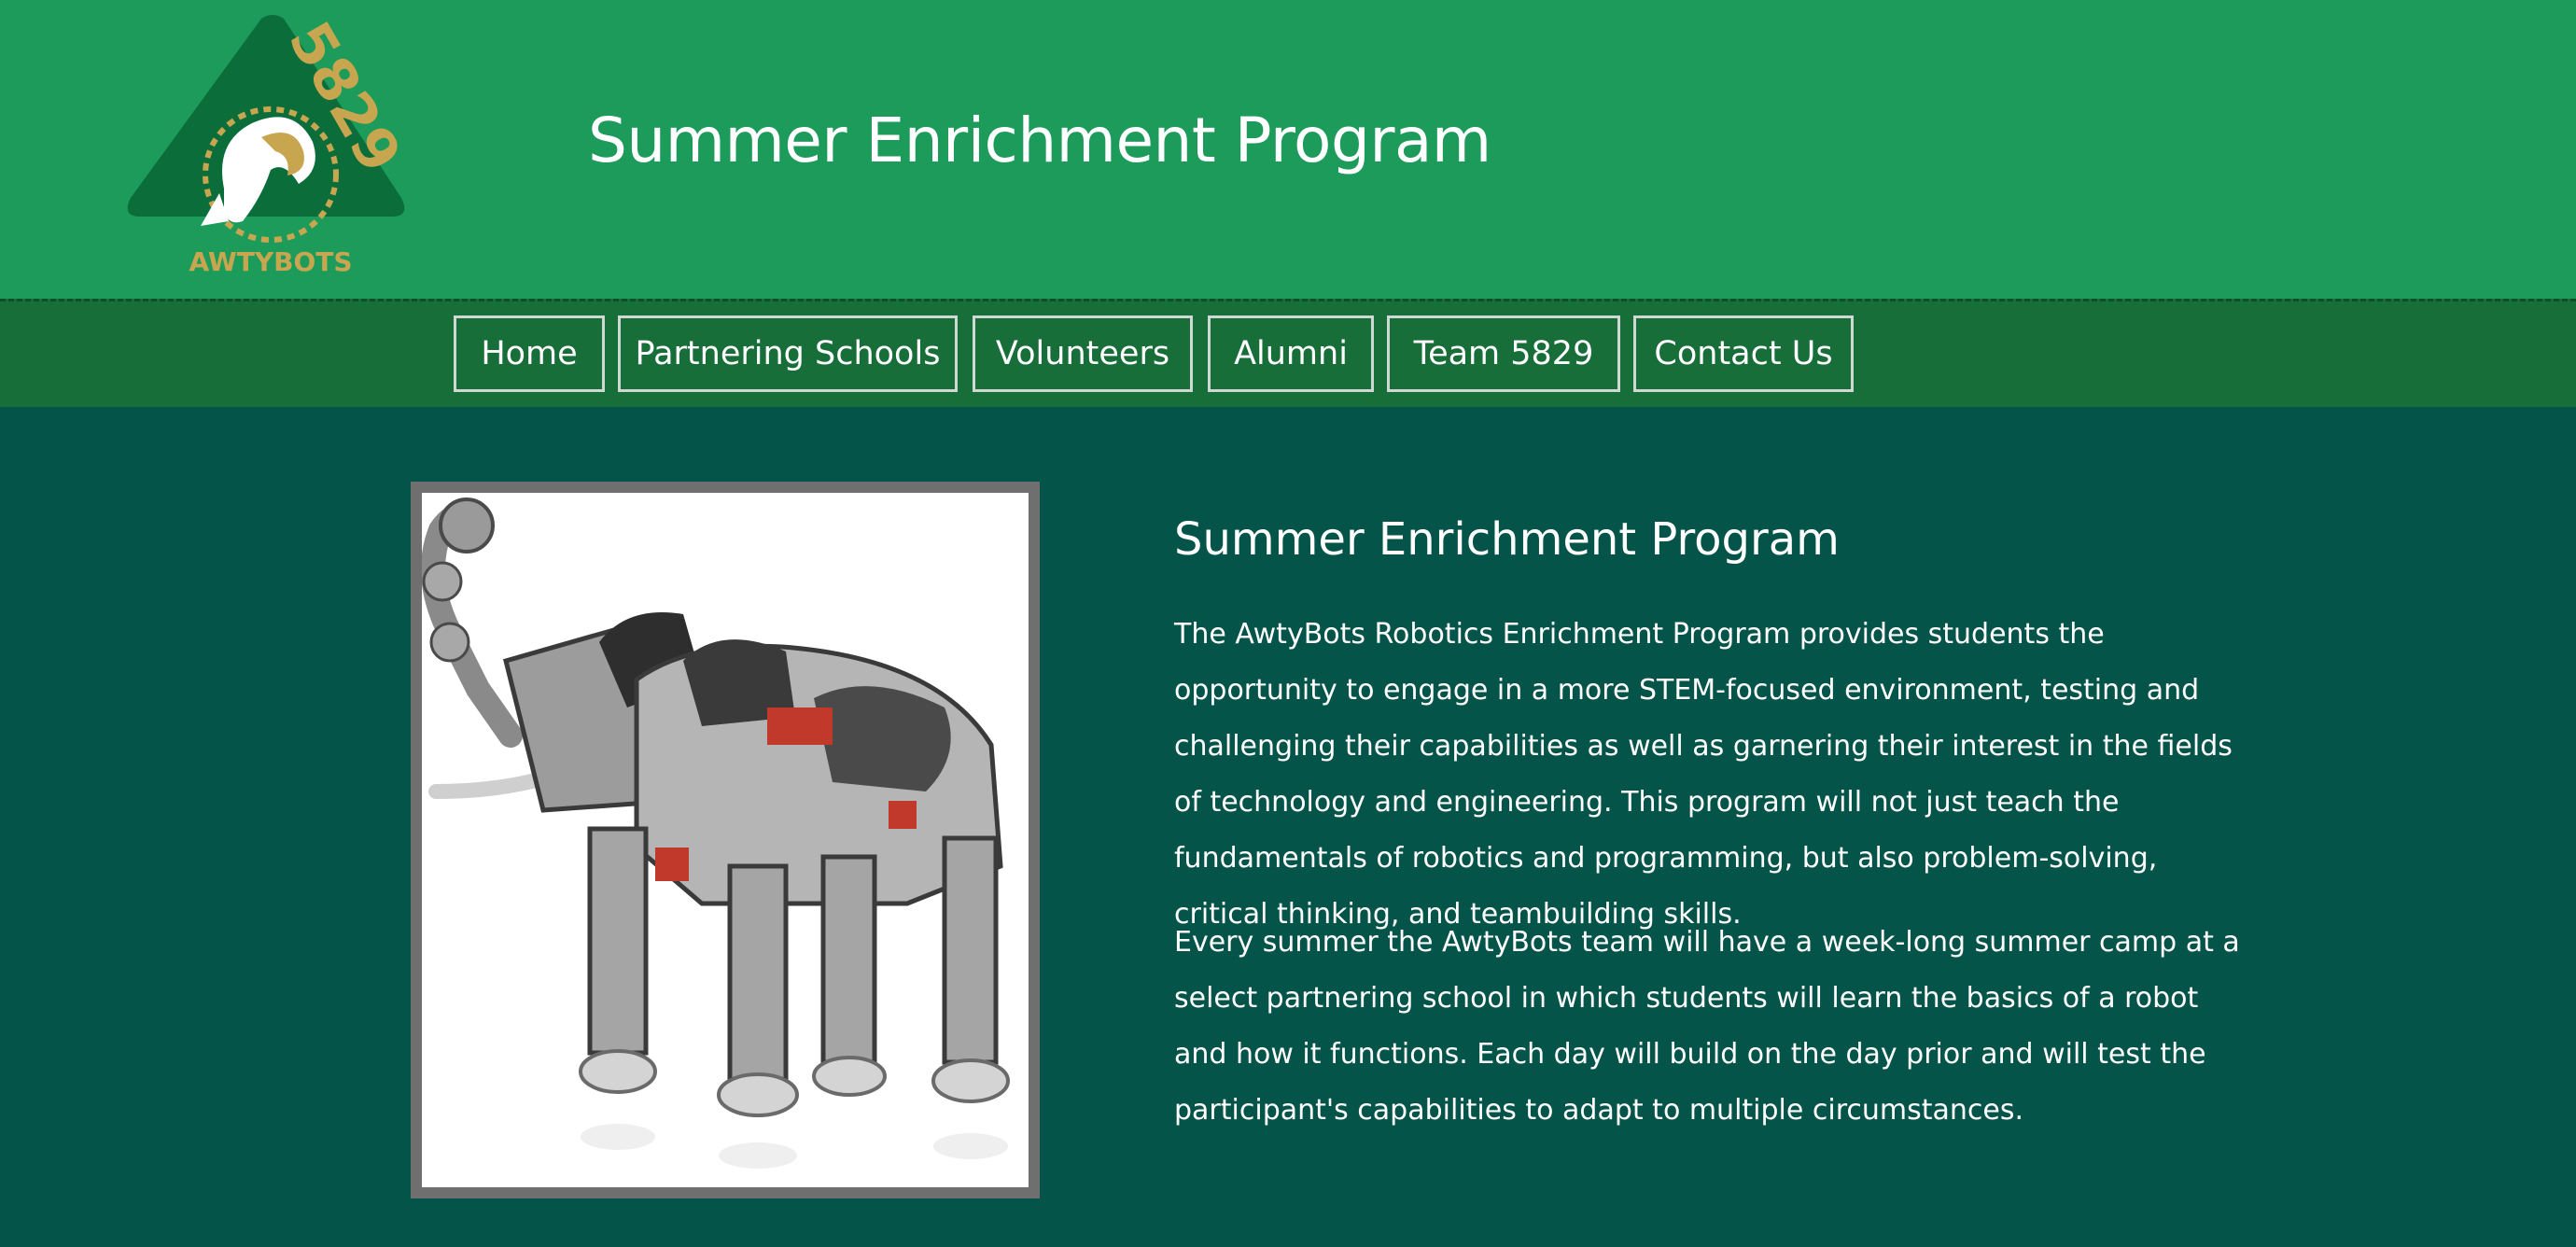 The width and height of the screenshot is (2576, 1247). I want to click on site-title: Summer Enrichment Program, so click(1039, 141).